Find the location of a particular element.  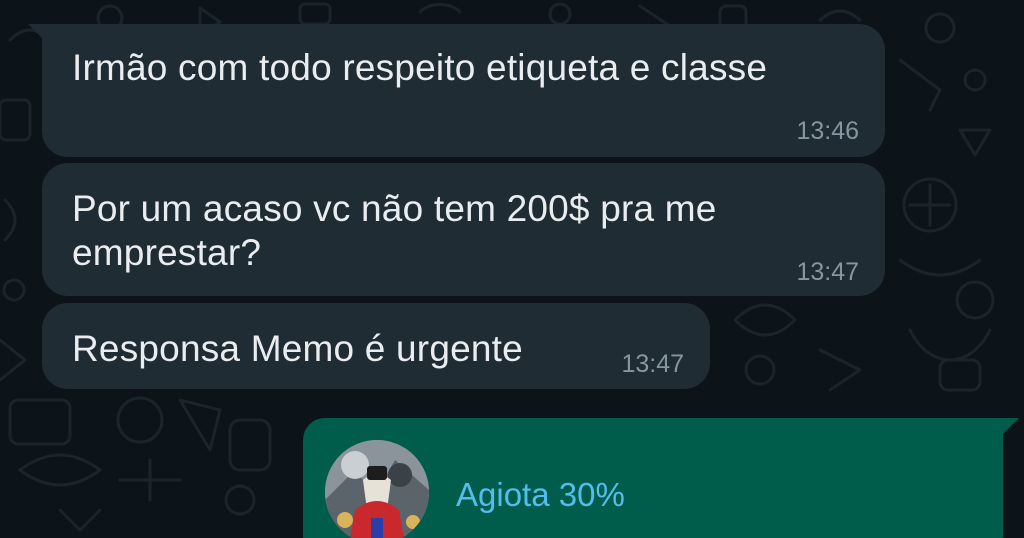

message-text: Responsa Memo é urgente is located at coordinates (297, 348).